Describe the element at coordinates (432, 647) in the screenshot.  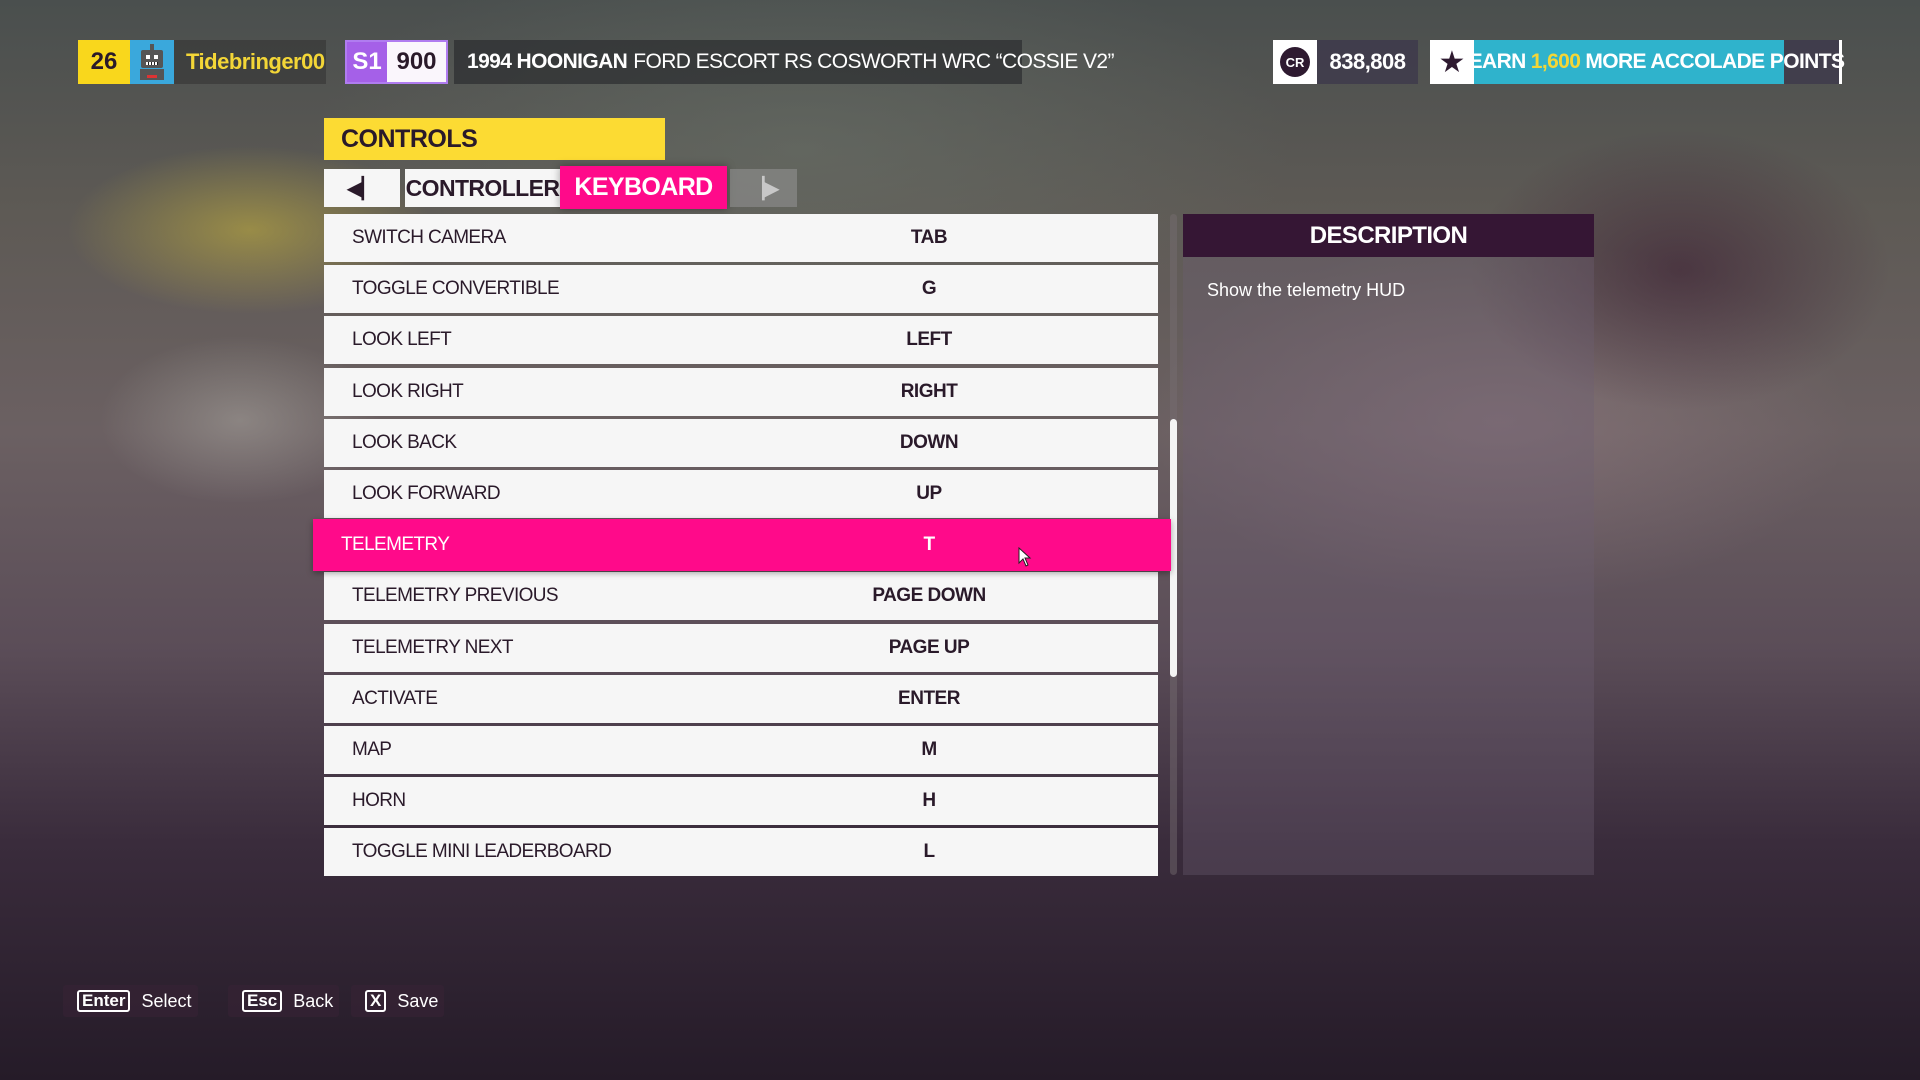
I see `binding-action: TELEMETRY NEXT` at that location.